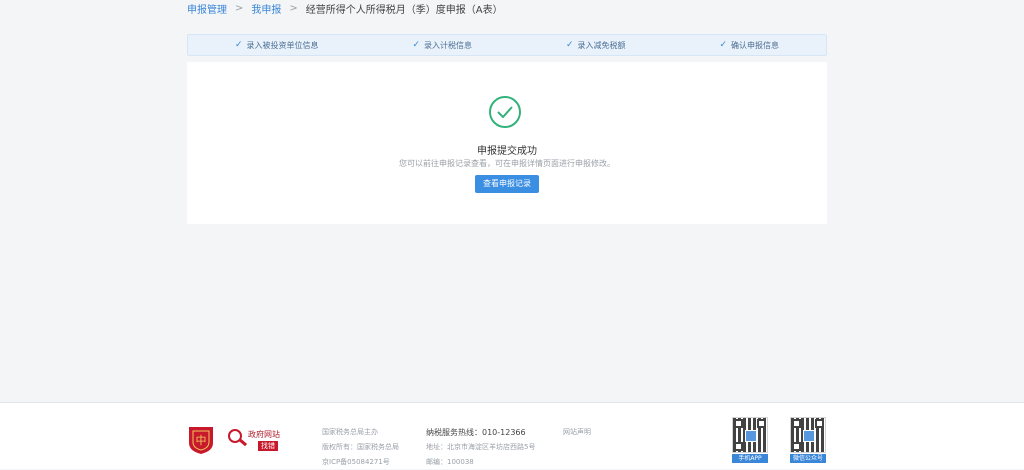  I want to click on step-label: 录入计税信息, so click(448, 45).